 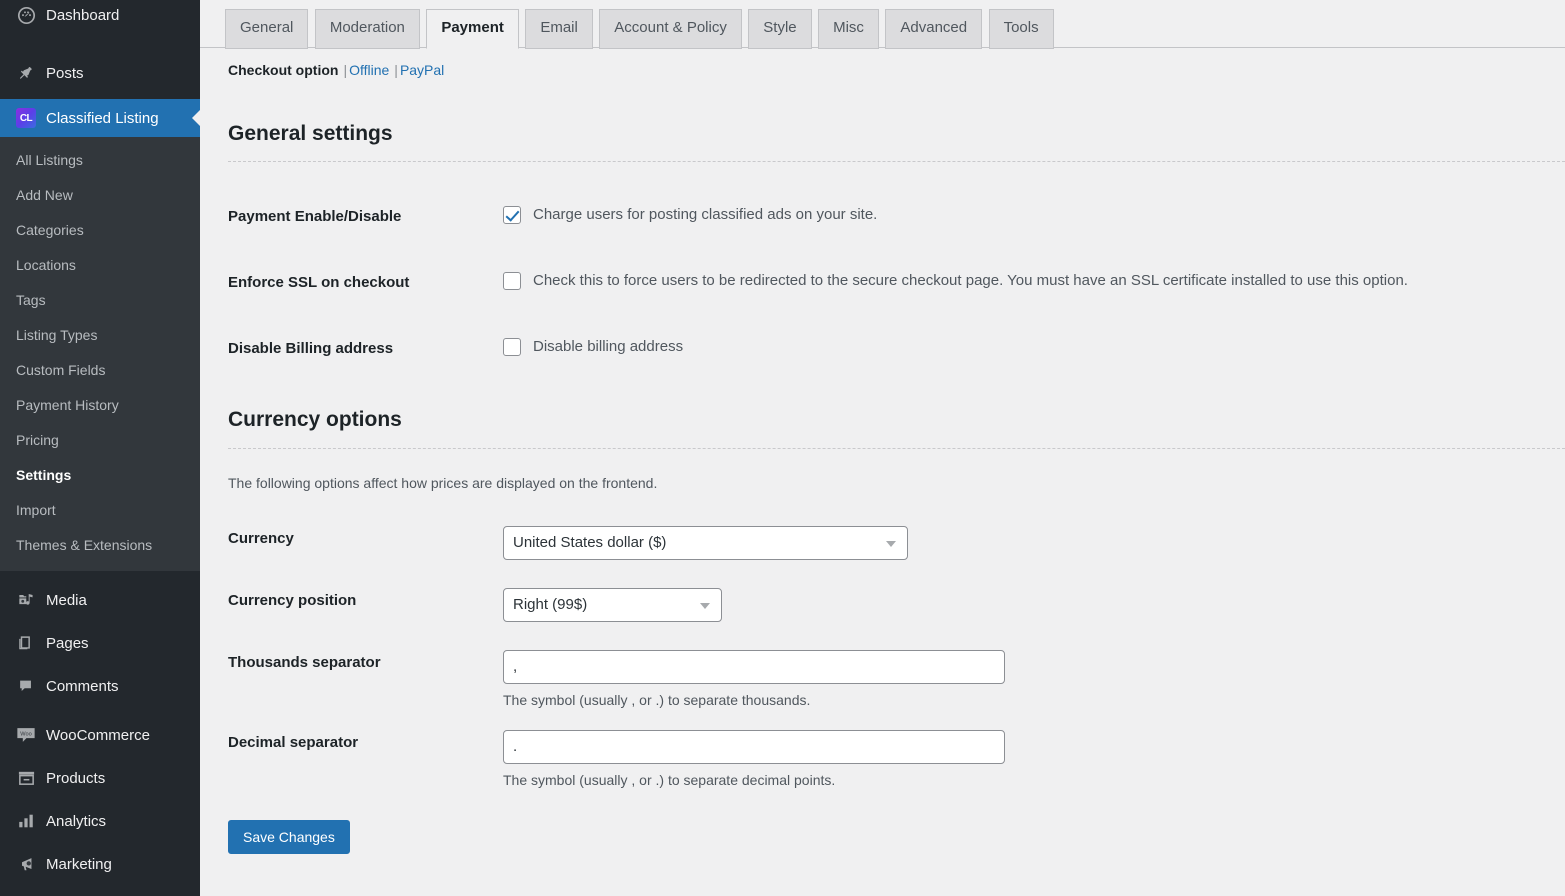 I want to click on analytics-icon, so click(x=26, y=821).